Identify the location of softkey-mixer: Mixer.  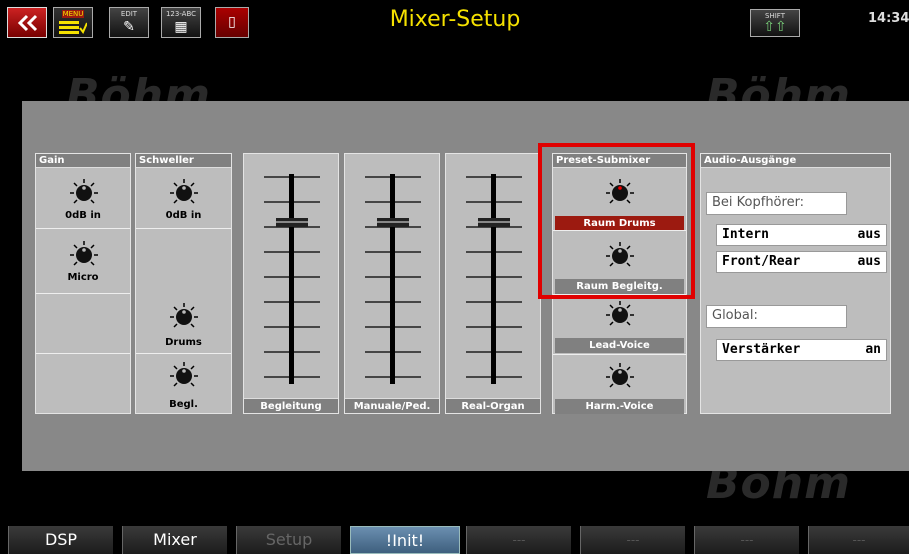
(174, 540).